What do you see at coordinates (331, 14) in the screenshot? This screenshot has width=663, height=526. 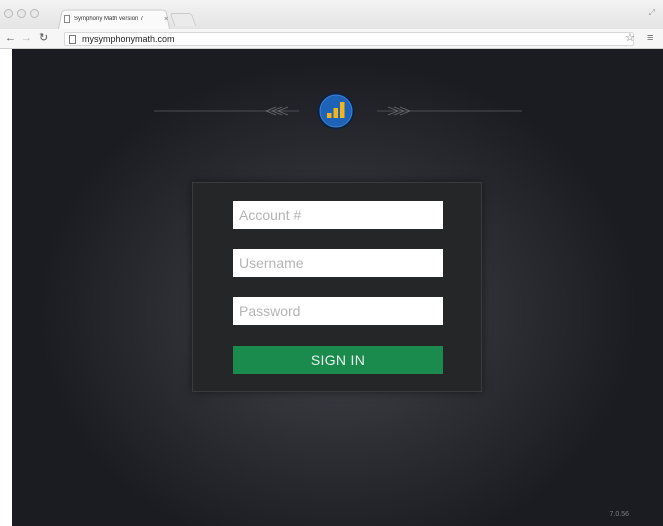 I see `tab-strip: Symphony Math version 7 × ⤢` at bounding box center [331, 14].